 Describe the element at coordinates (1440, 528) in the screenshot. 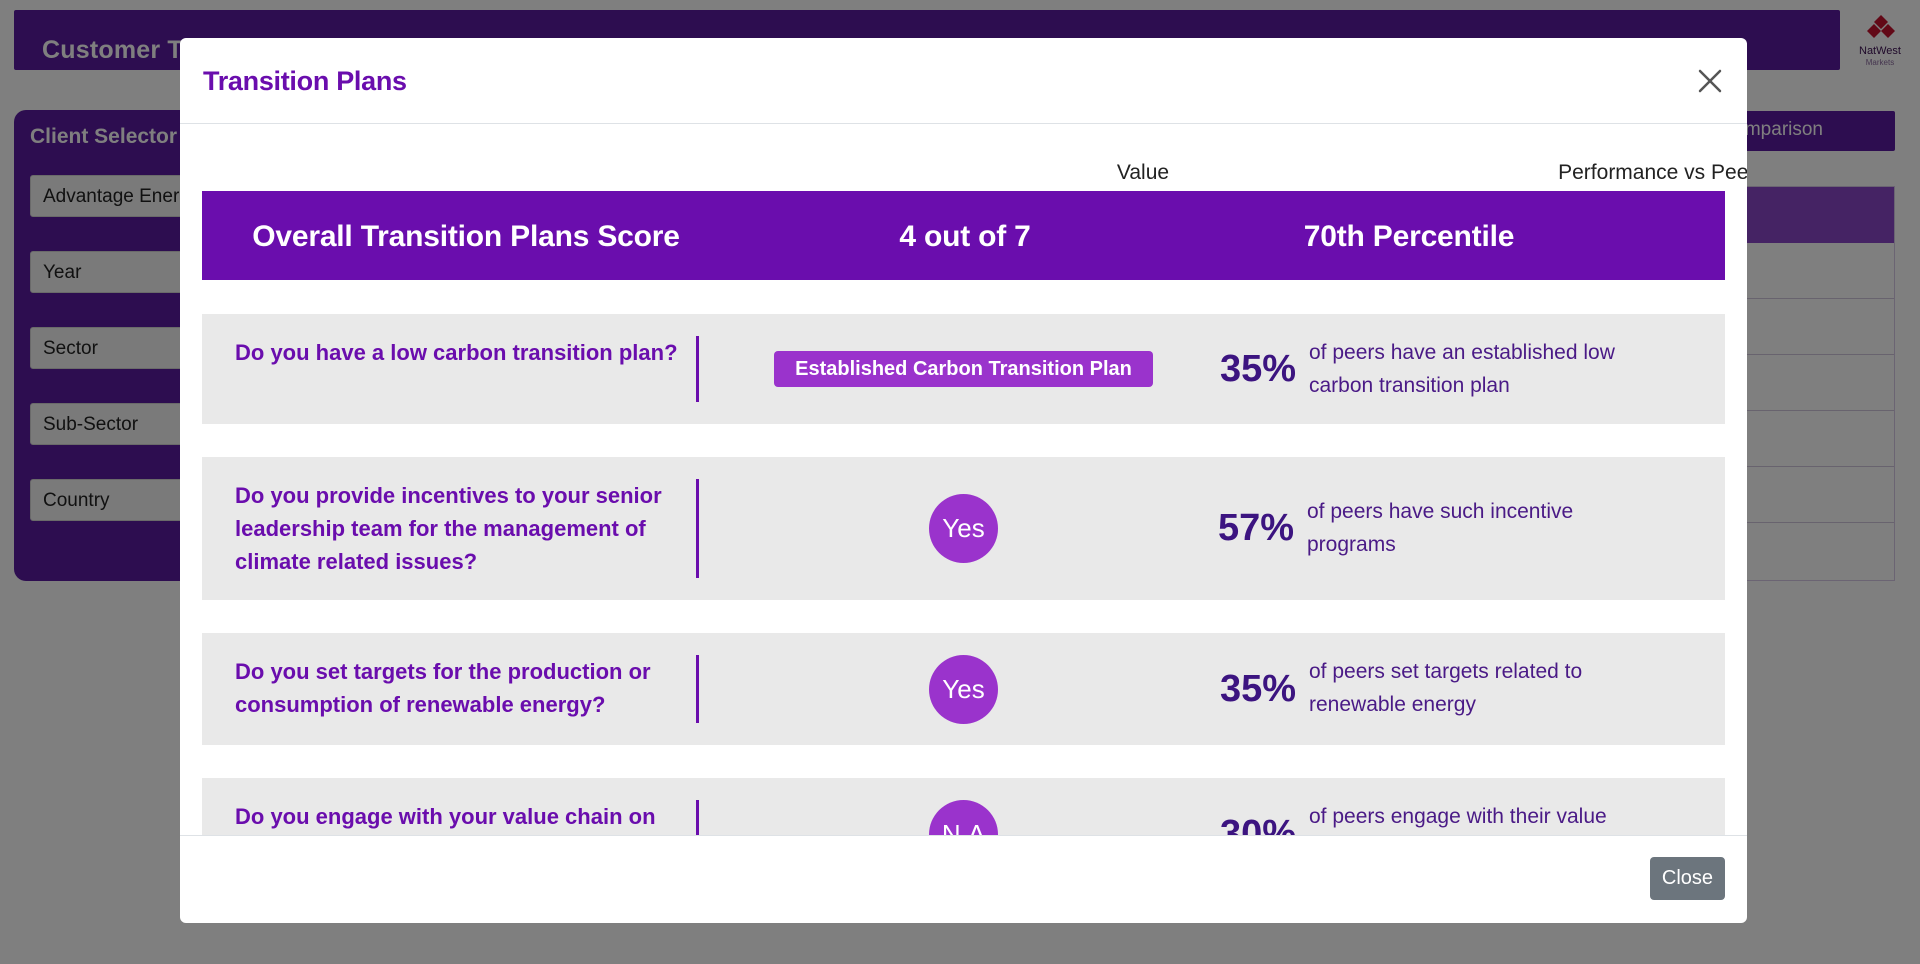

I see `peer-description: of peers have such incentive programs` at that location.